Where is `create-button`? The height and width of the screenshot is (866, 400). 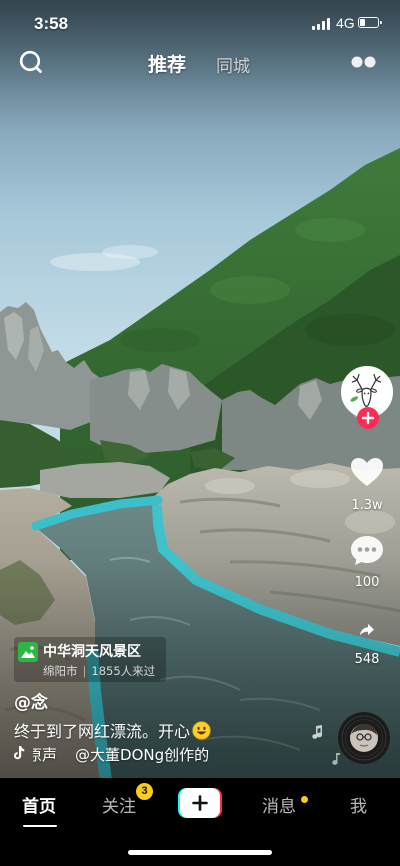
create-button is located at coordinates (200, 803).